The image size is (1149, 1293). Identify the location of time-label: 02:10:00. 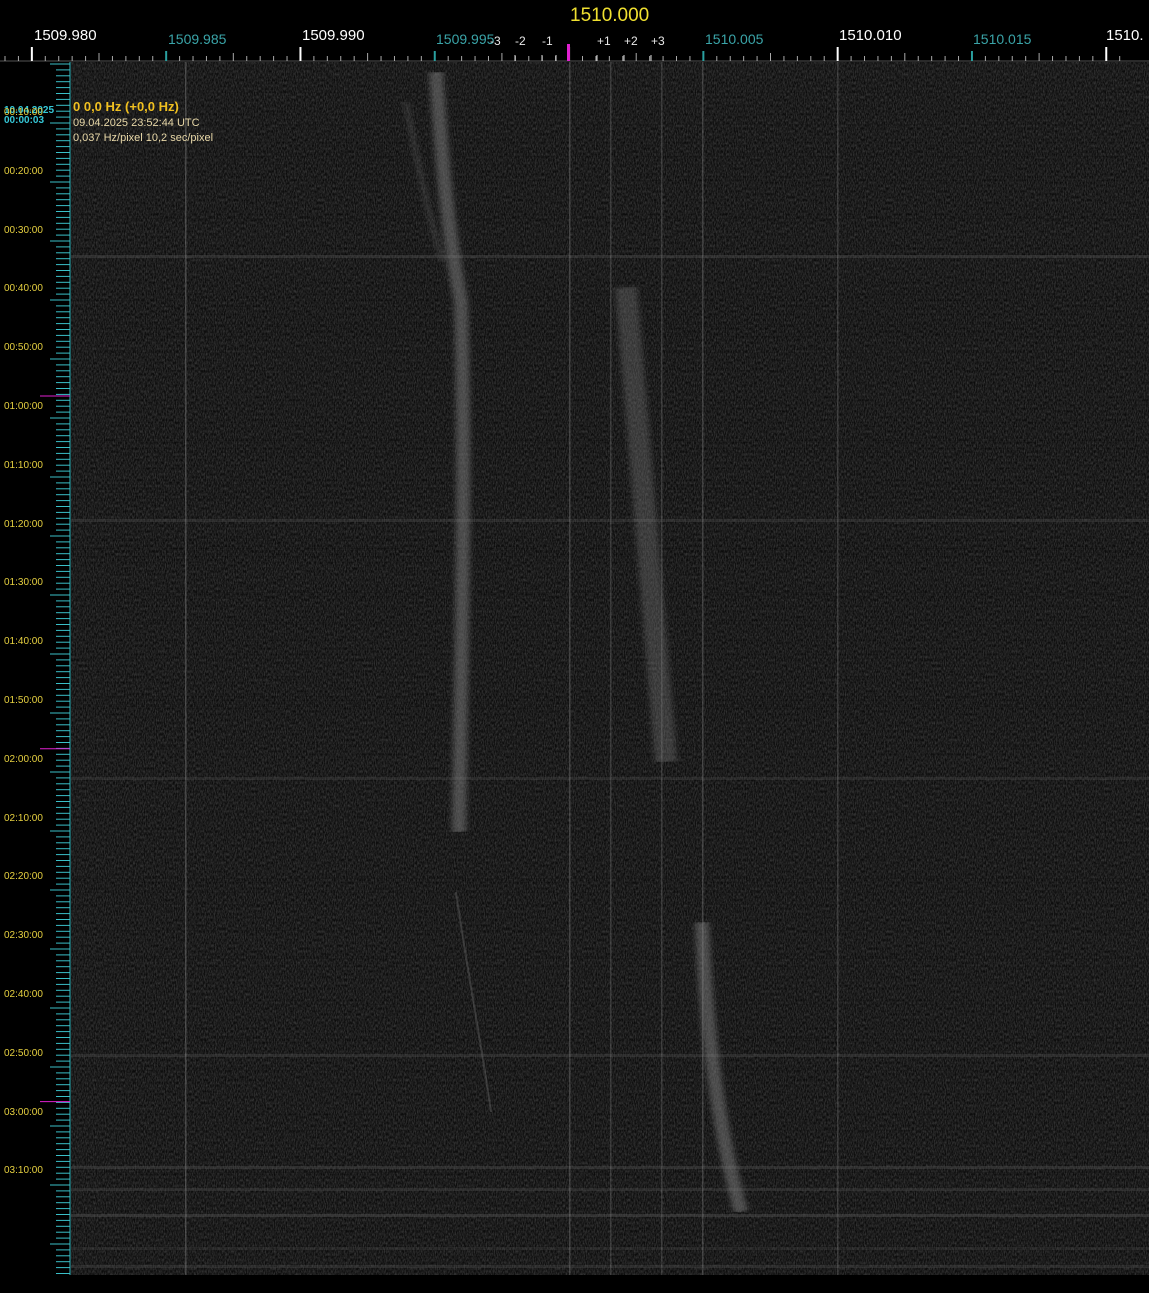
(23, 818).